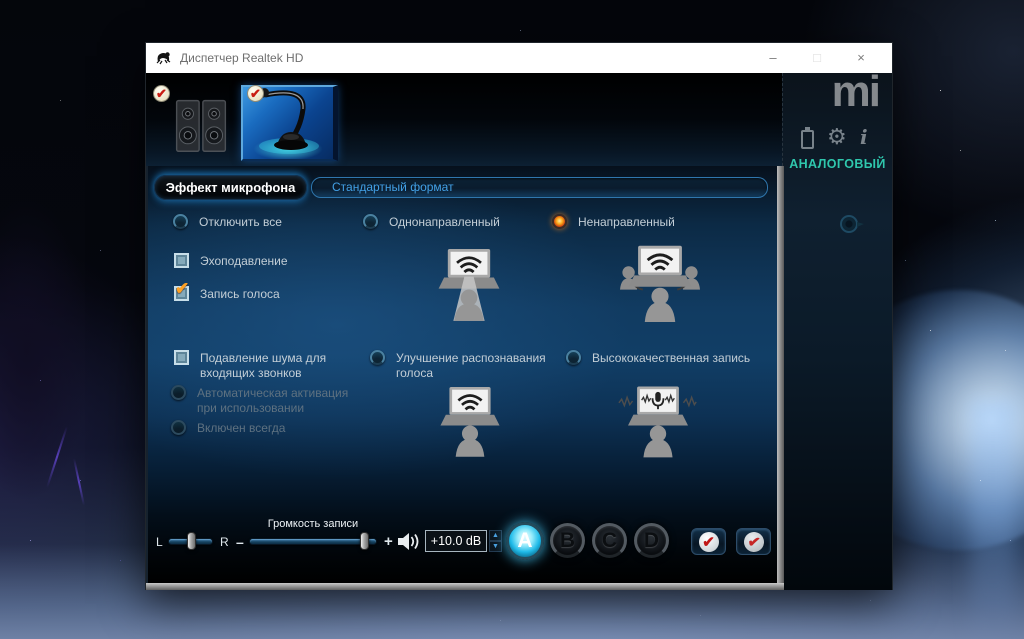  What do you see at coordinates (609, 540) in the screenshot?
I see `profile-button-c: C` at bounding box center [609, 540].